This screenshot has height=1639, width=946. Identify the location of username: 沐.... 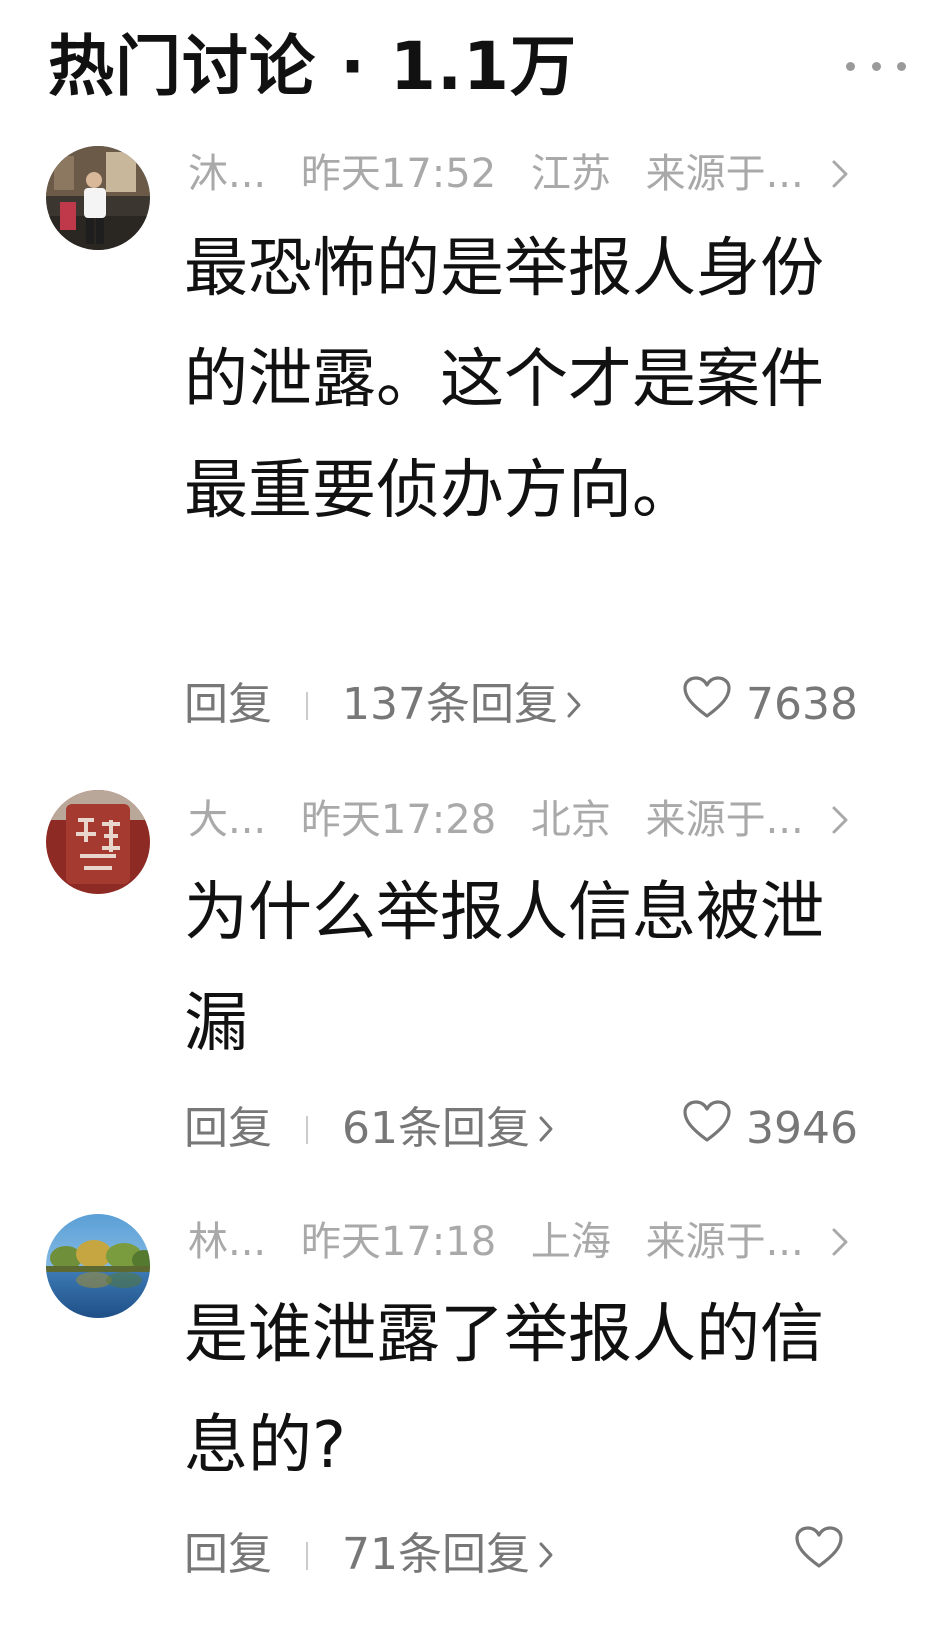
(227, 174).